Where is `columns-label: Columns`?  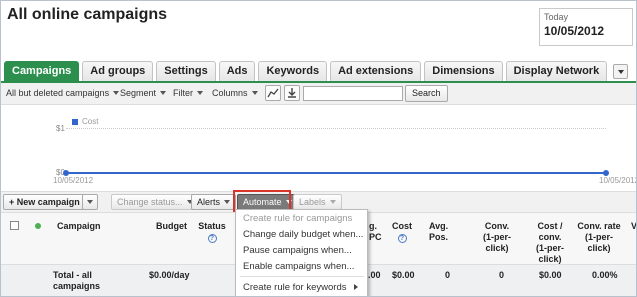
columns-label: Columns is located at coordinates (230, 93).